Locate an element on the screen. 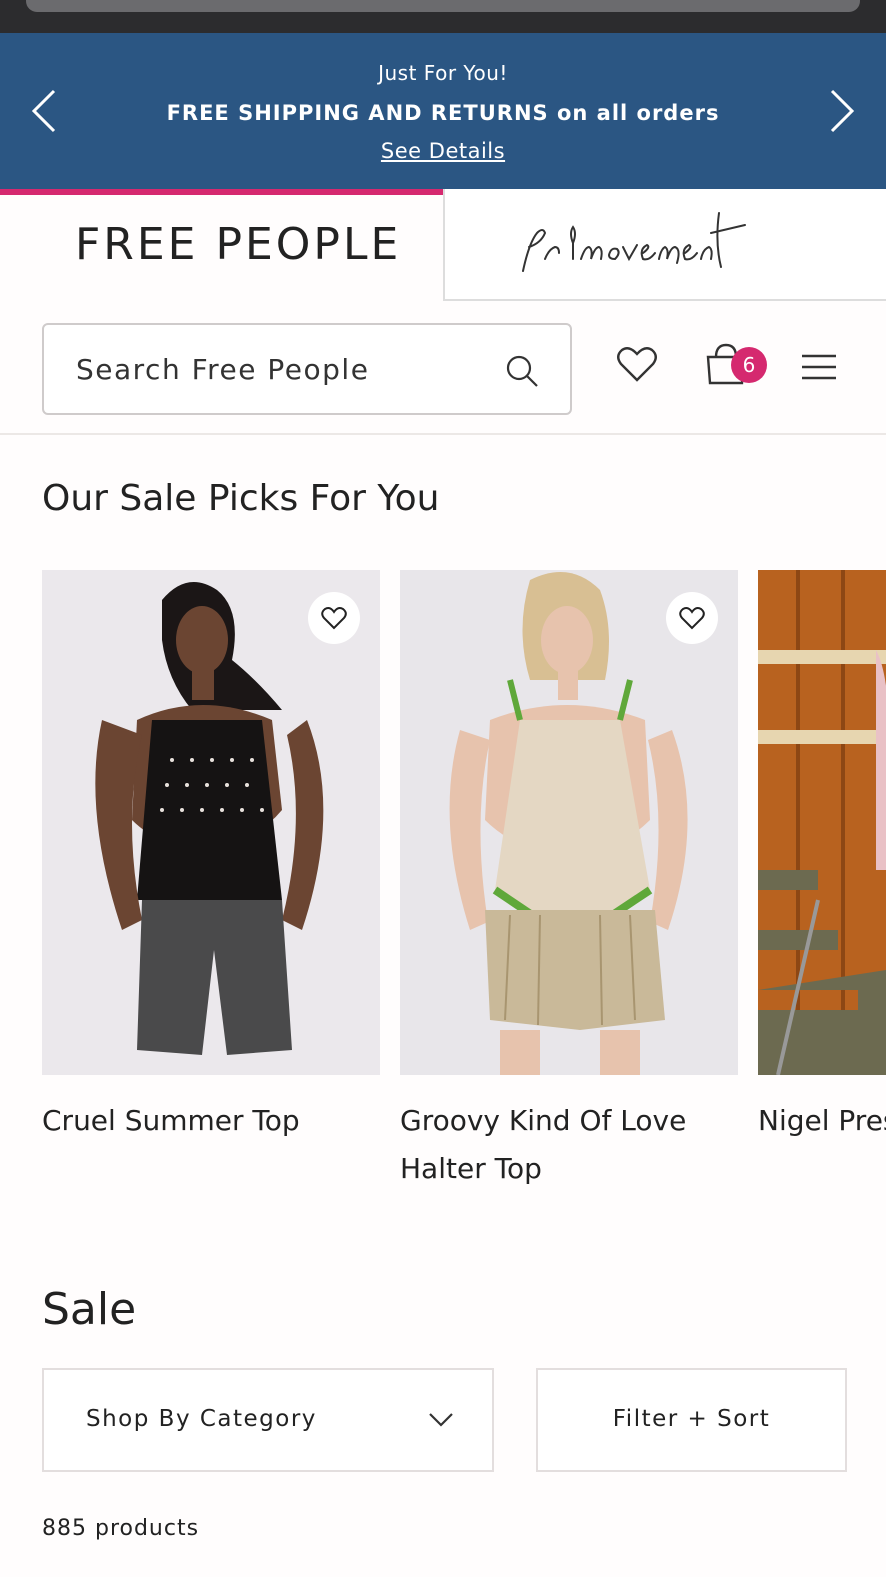 This screenshot has height=1577, width=886. search-input: Search Free People is located at coordinates (307, 369).